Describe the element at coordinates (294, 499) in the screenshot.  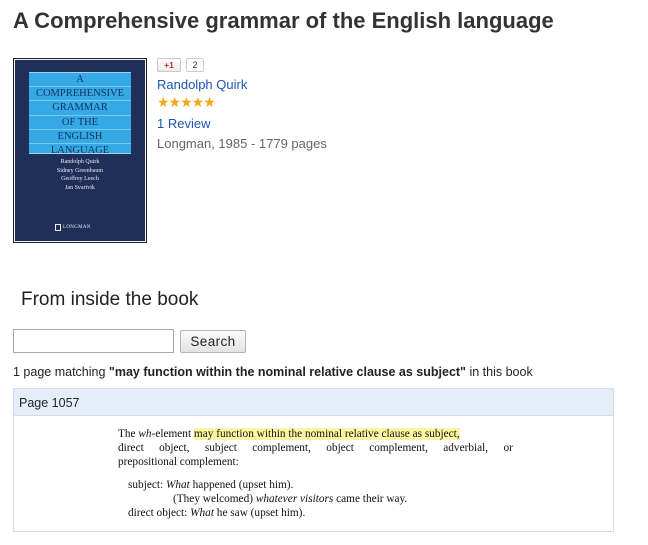
I see `snippet-italic: whatever visitors` at that location.